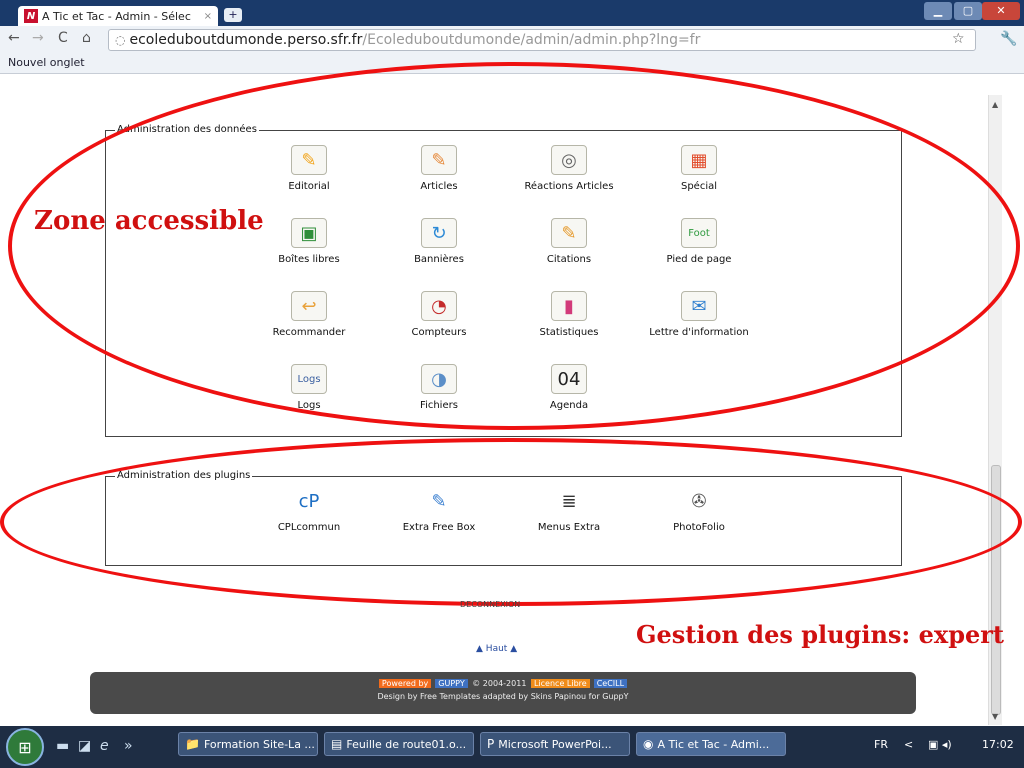 This screenshot has height=768, width=1024. I want to click on tab-title: A Tic et Tac - Admin - Sélec, so click(116, 16).